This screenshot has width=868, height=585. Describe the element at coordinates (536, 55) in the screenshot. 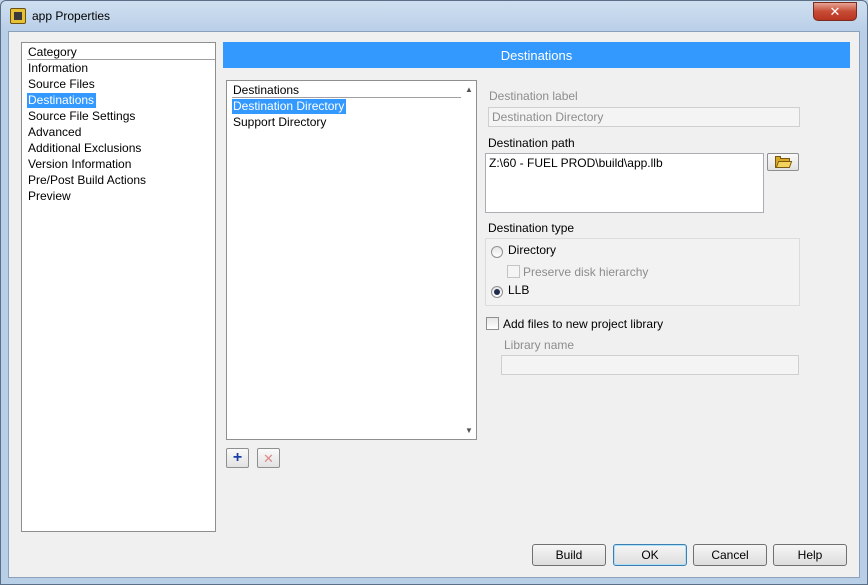

I see `section-title-banner: Destinations` at that location.